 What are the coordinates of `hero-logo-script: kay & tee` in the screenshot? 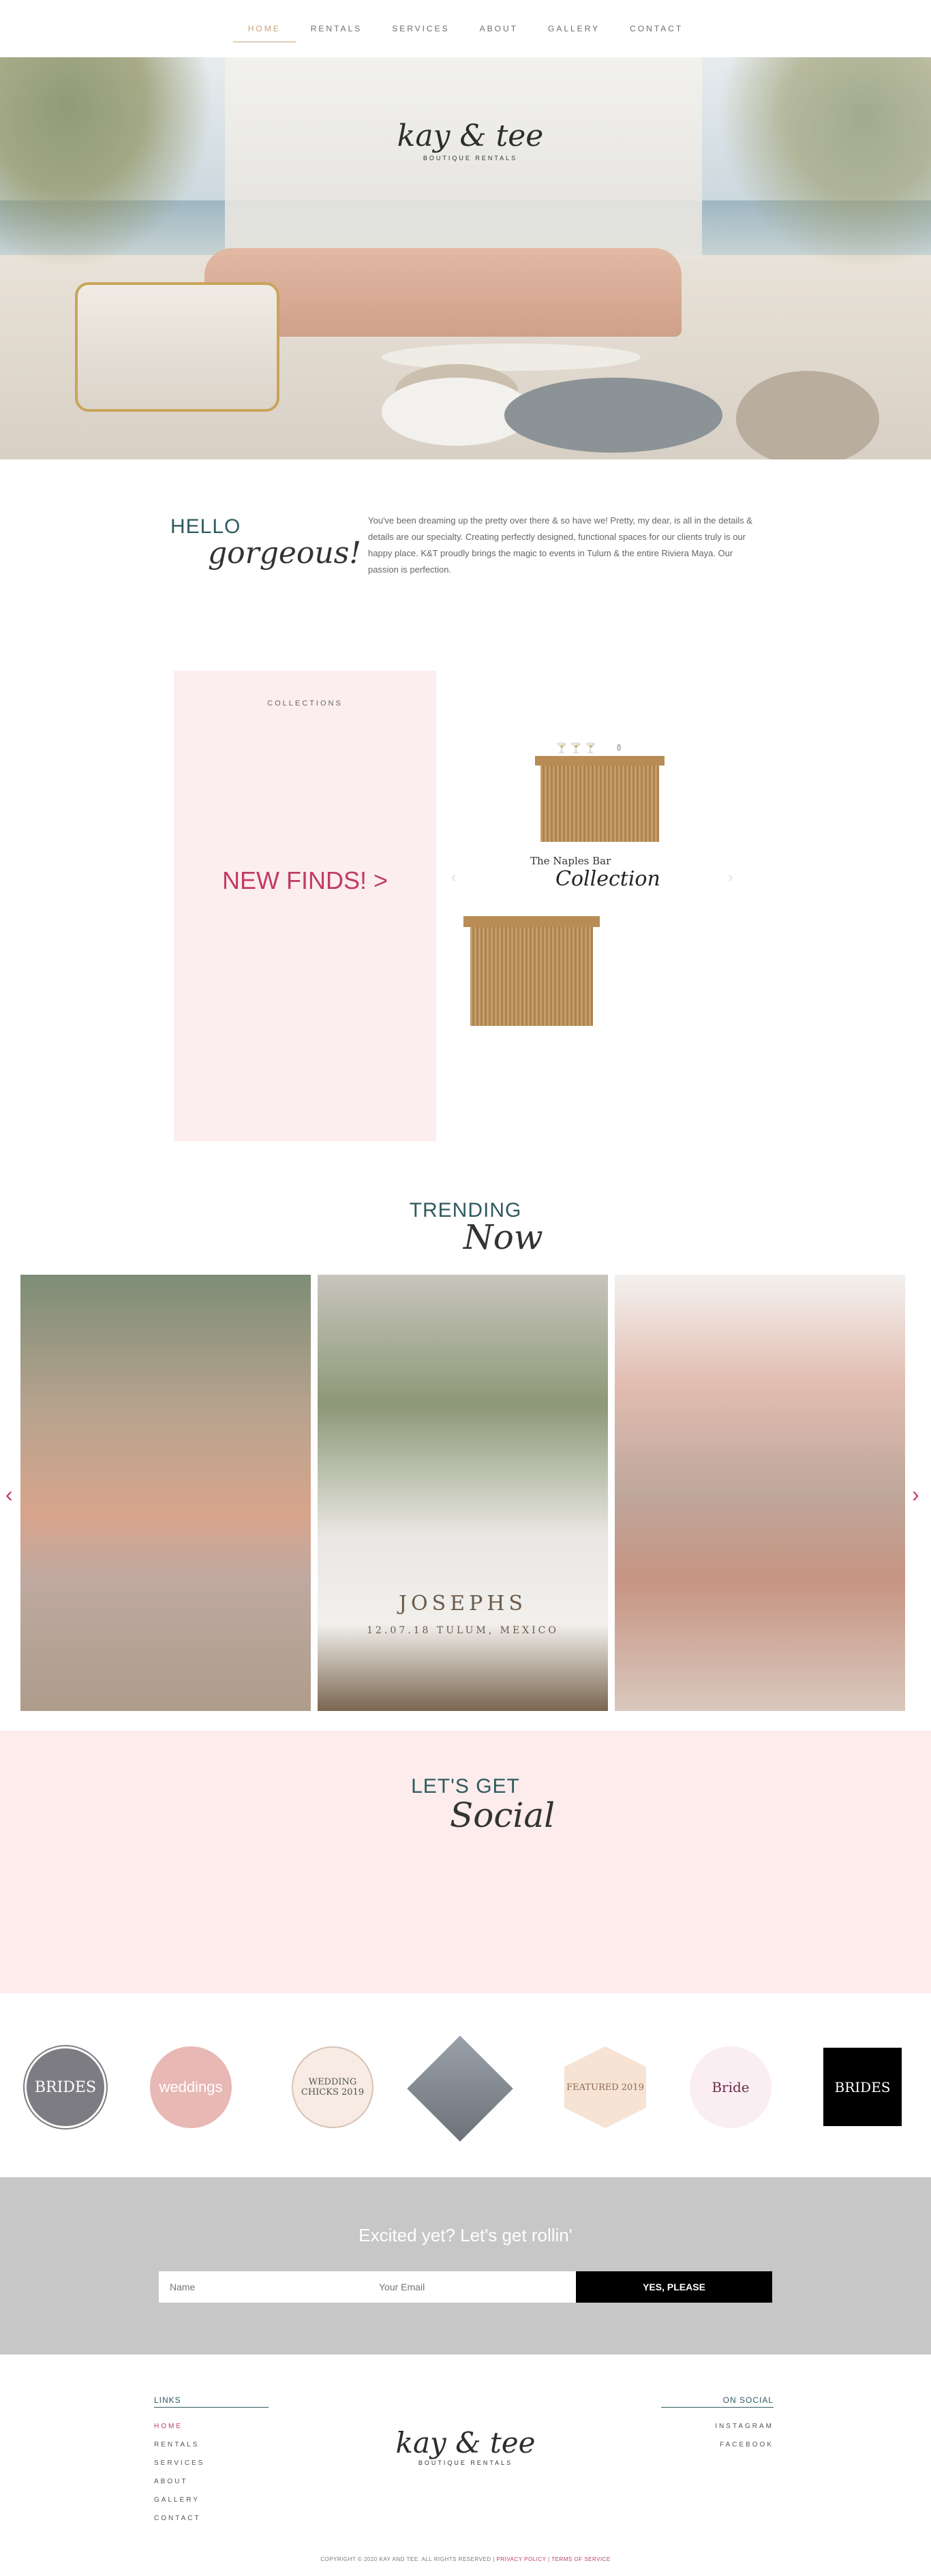 It's located at (470, 136).